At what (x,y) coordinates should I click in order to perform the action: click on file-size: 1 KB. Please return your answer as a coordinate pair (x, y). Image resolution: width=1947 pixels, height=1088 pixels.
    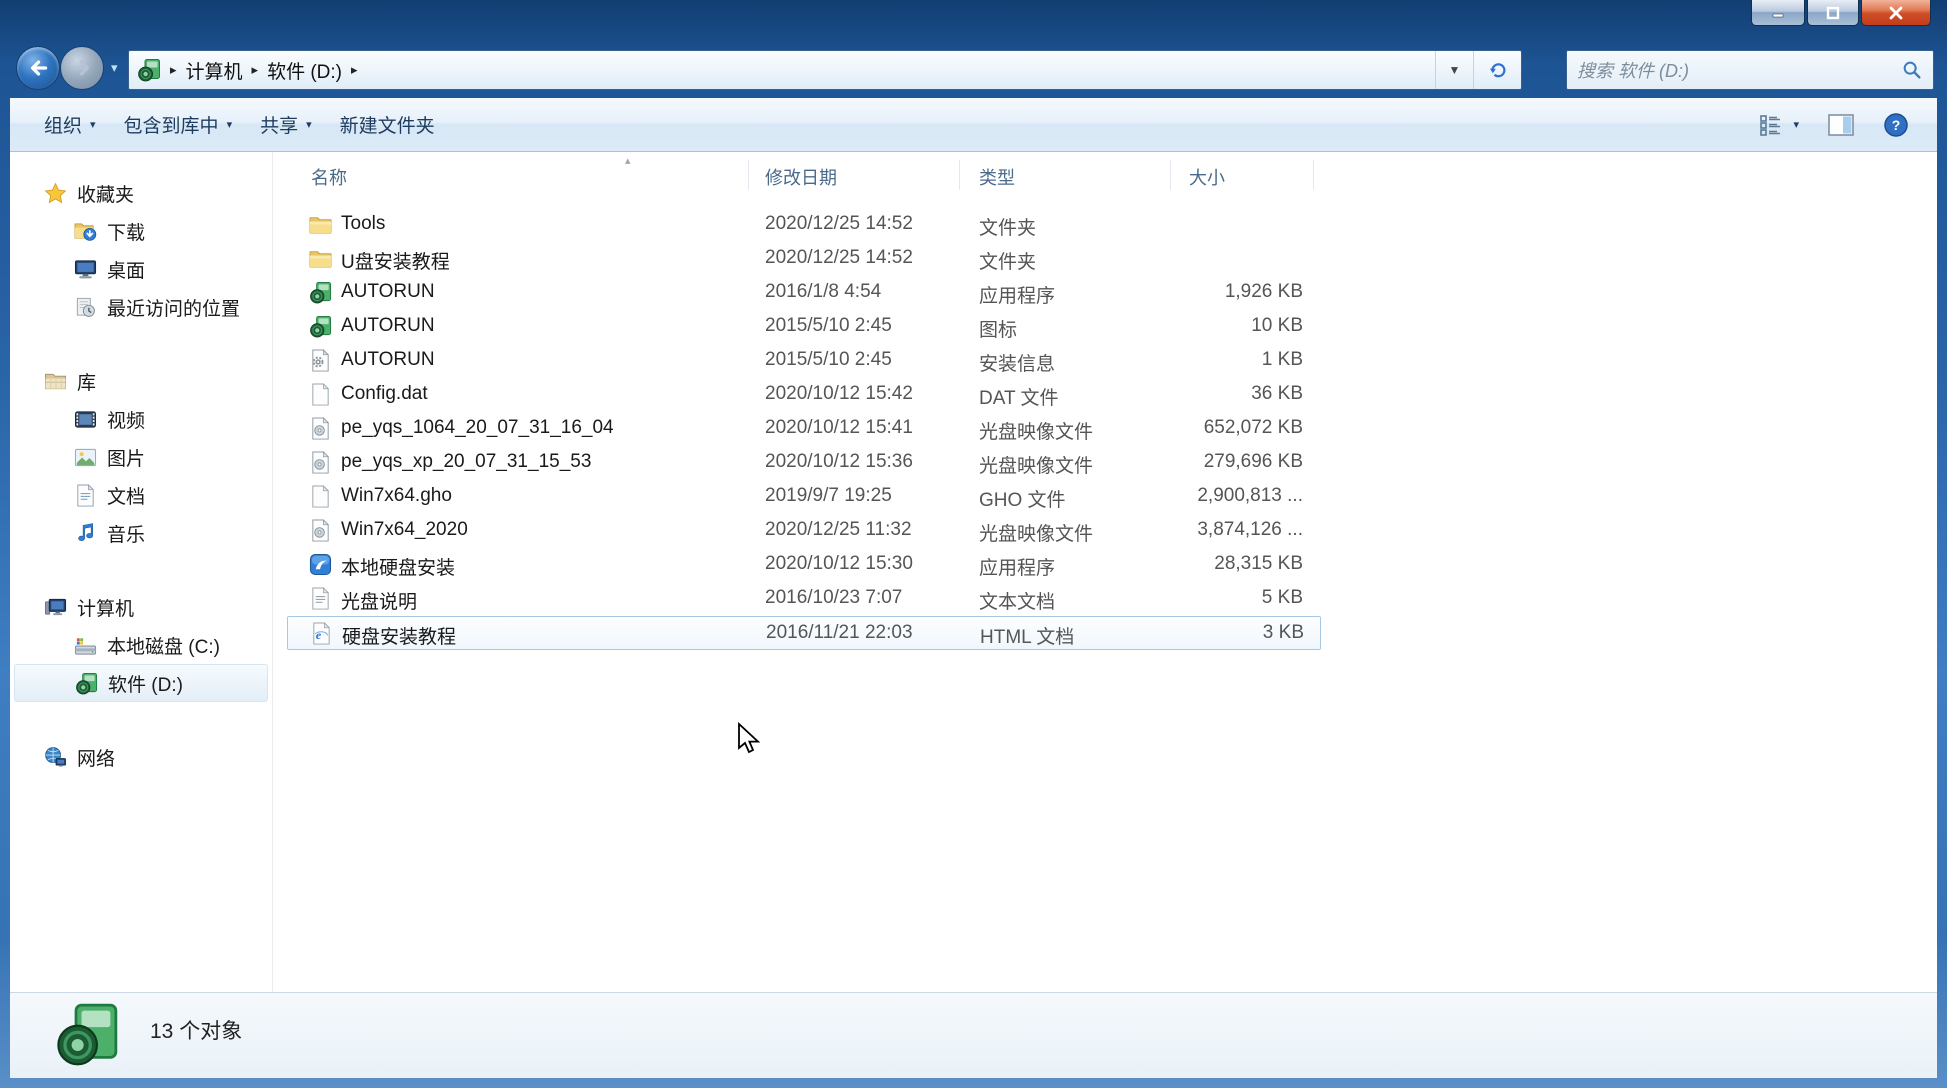
    Looking at the image, I should click on (1282, 359).